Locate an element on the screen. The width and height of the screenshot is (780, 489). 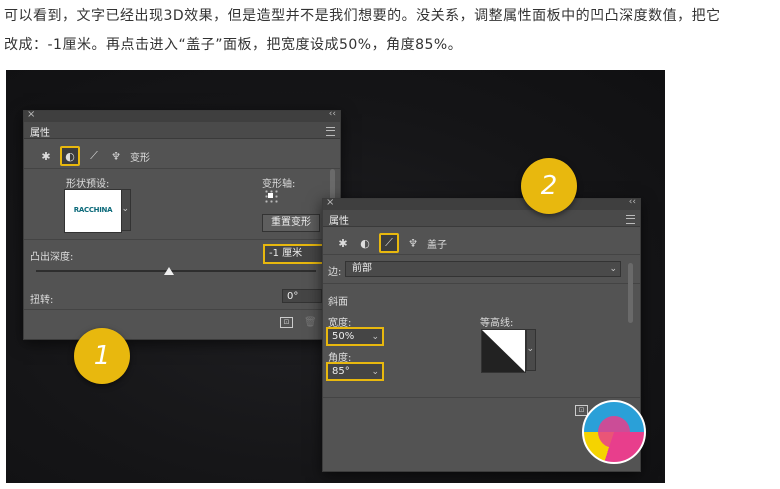
shape-preset-thumbnail: RACCHINA is located at coordinates (93, 211).